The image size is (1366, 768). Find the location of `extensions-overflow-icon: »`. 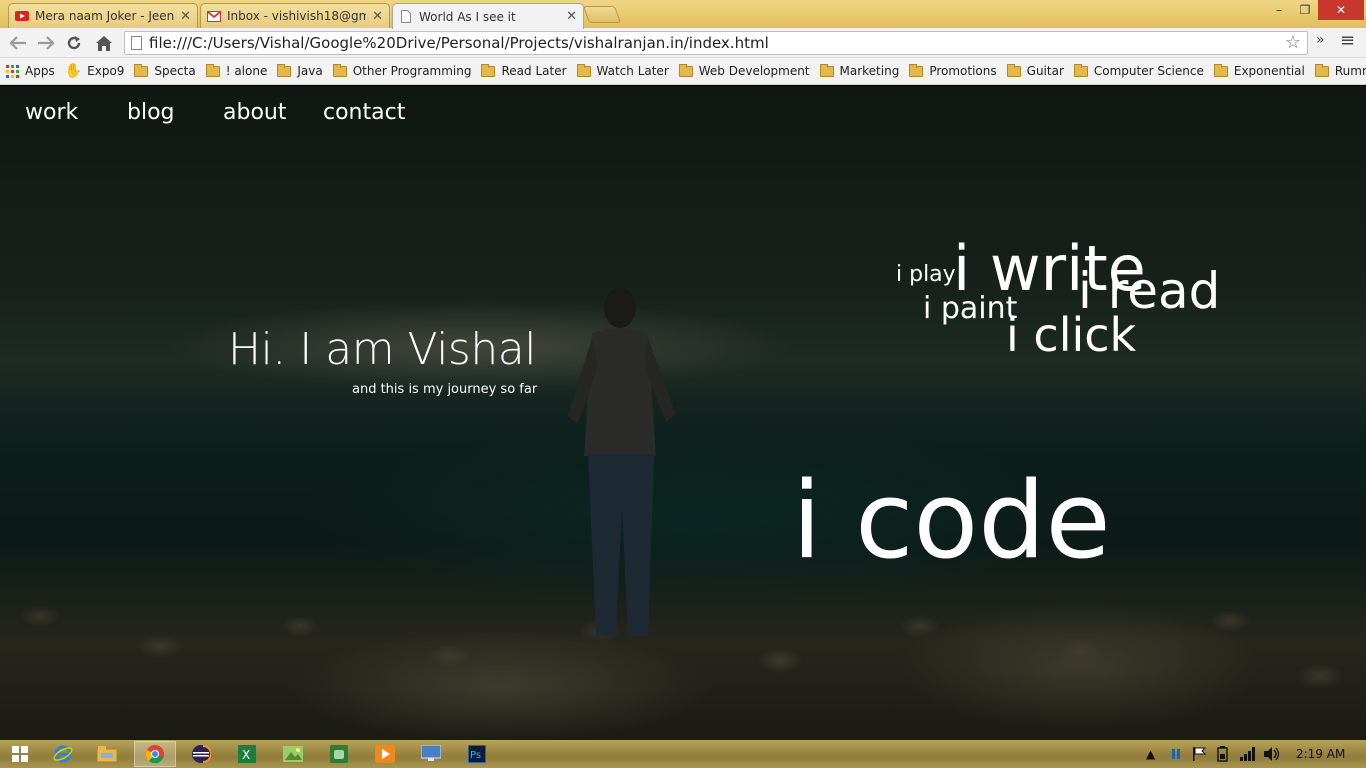

extensions-overflow-icon: » is located at coordinates (1320, 40).